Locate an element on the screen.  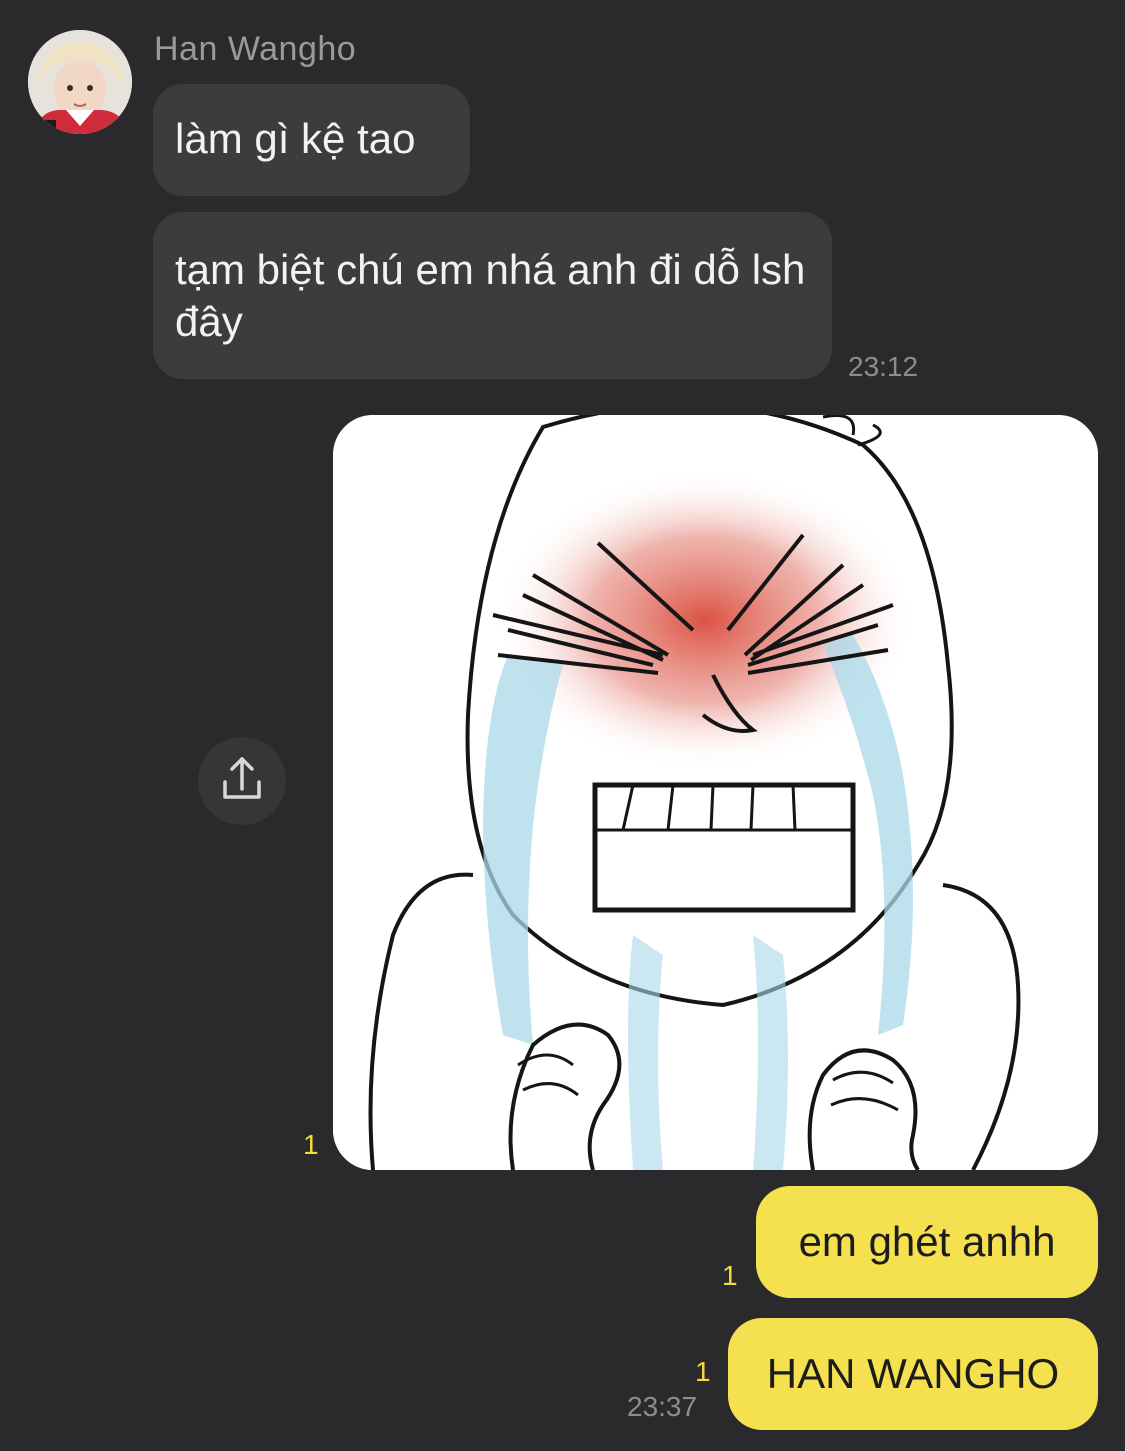
message-text: HAN WANGHO is located at coordinates (913, 1373).